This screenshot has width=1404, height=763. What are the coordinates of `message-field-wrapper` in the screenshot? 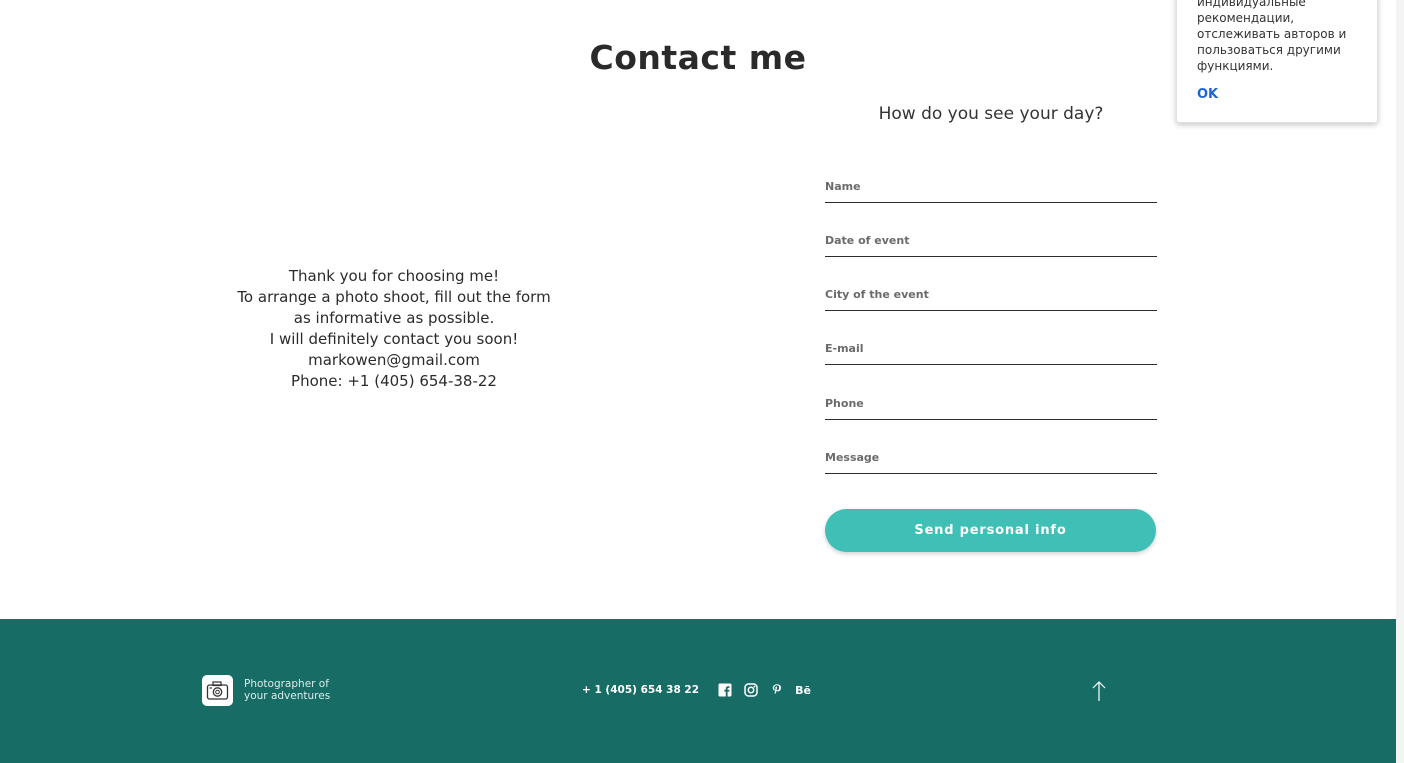 It's located at (991, 458).